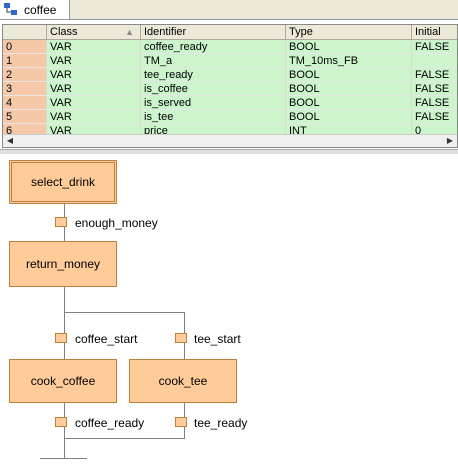  Describe the element at coordinates (217, 339) in the screenshot. I see `transition-label: tee_start` at that location.